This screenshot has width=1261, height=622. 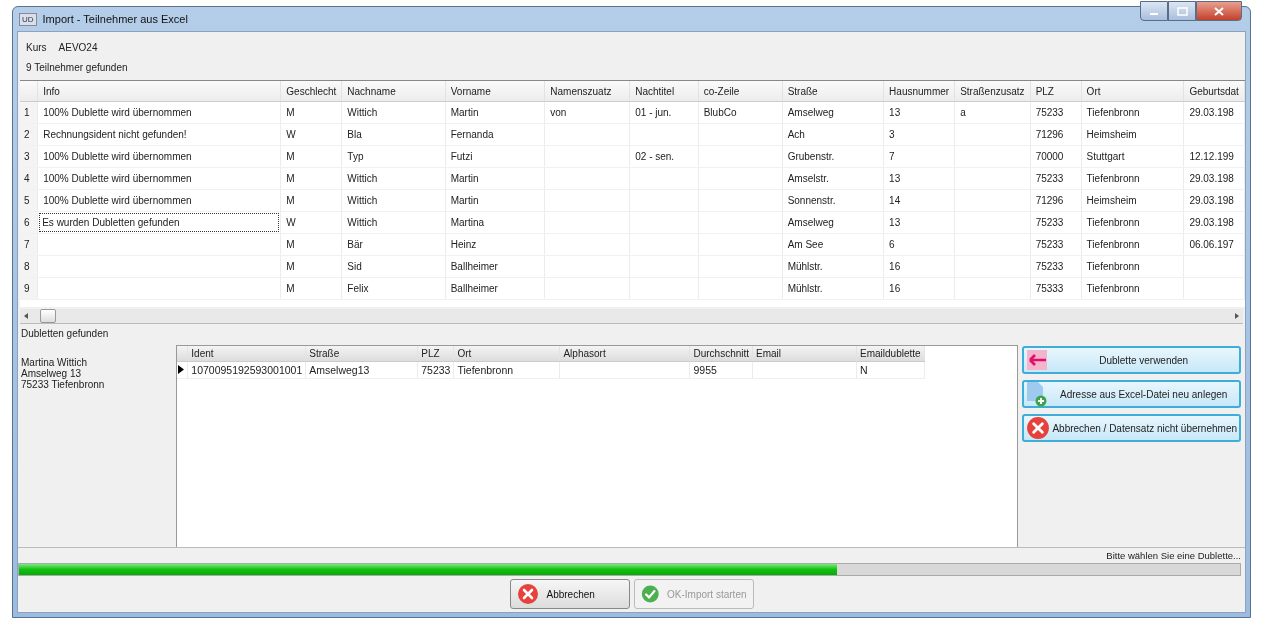 What do you see at coordinates (740, 91) in the screenshot?
I see `column-header: co-Zeile` at bounding box center [740, 91].